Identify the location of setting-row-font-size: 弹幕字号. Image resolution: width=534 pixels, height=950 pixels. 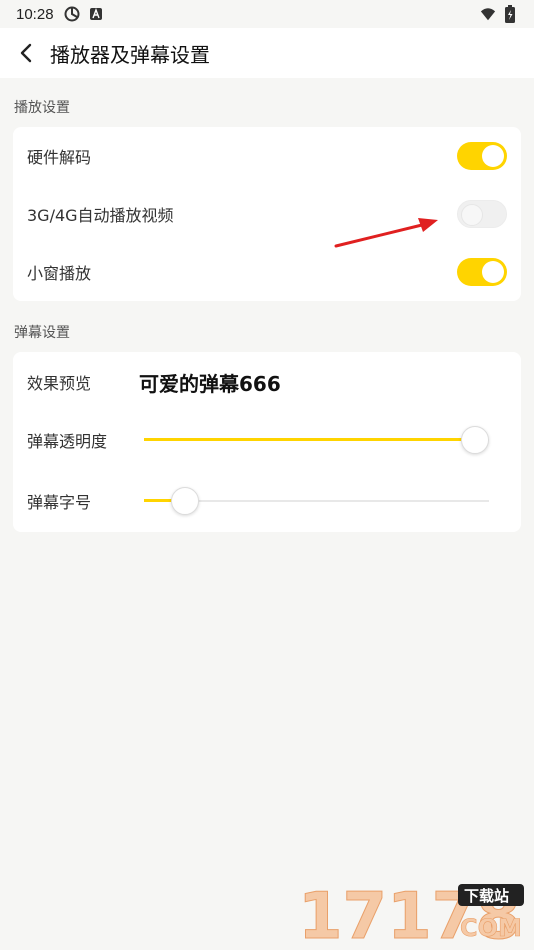
(267, 501).